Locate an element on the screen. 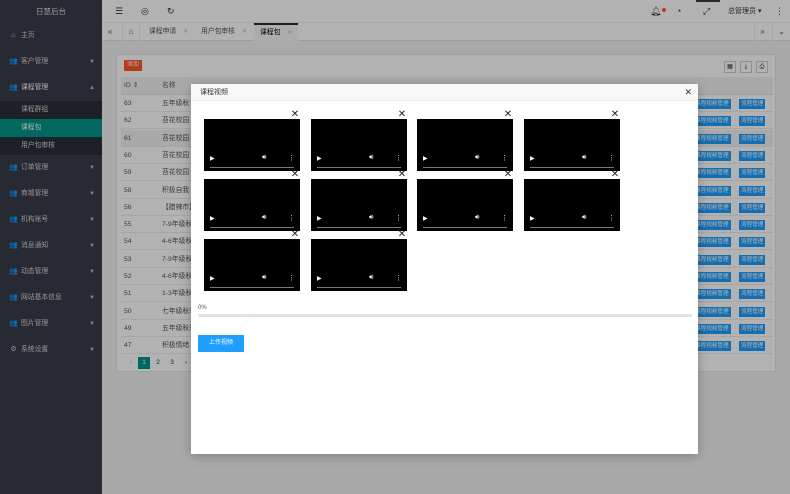  upload-progress-bar is located at coordinates (445, 315).